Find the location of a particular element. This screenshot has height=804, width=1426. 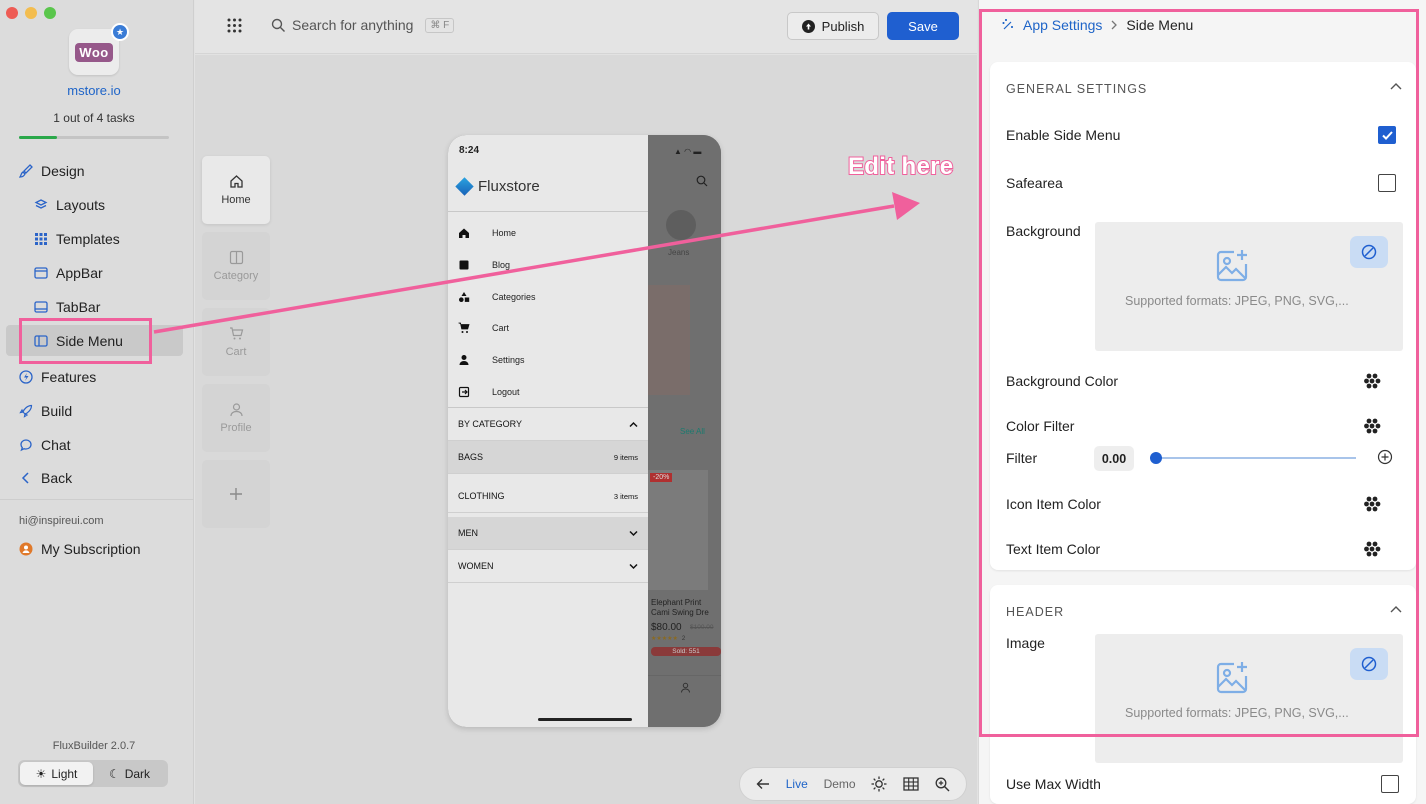

search-shortcut-hint: ⌘ F is located at coordinates (440, 25).